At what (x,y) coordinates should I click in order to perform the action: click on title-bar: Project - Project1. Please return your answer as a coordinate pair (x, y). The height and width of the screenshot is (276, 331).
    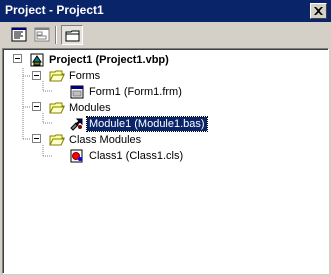
    Looking at the image, I should click on (165, 11).